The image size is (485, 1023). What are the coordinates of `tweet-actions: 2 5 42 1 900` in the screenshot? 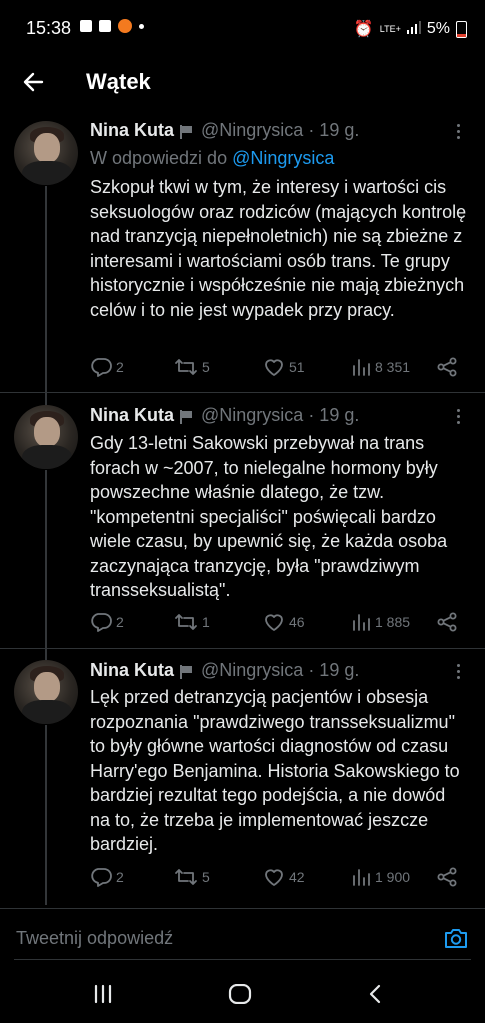 It's located at (280, 879).